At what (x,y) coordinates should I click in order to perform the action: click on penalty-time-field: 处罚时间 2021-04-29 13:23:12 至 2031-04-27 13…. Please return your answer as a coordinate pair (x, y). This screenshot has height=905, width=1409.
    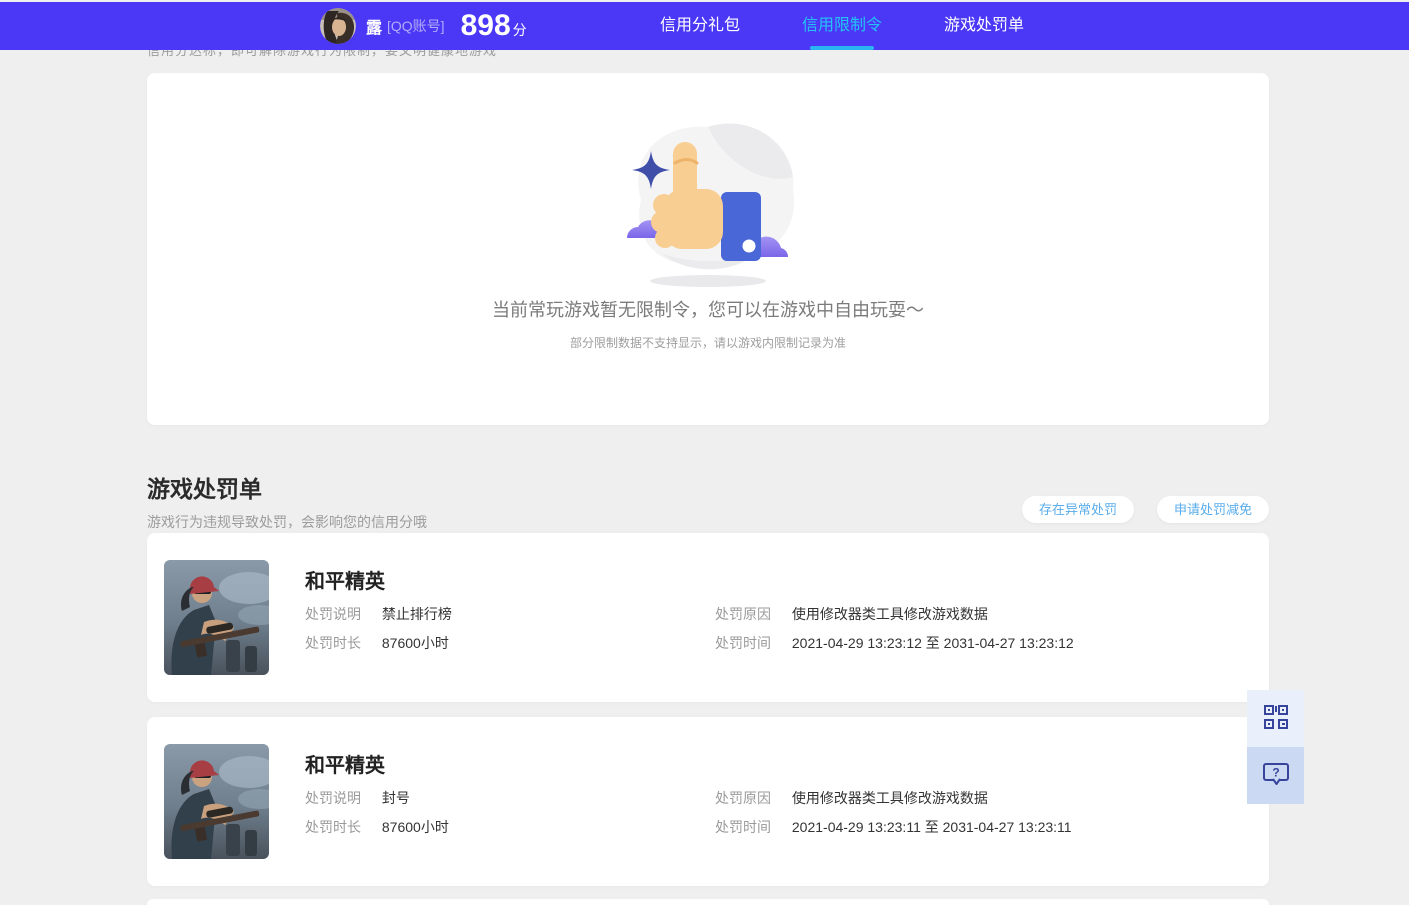
    Looking at the image, I should click on (894, 643).